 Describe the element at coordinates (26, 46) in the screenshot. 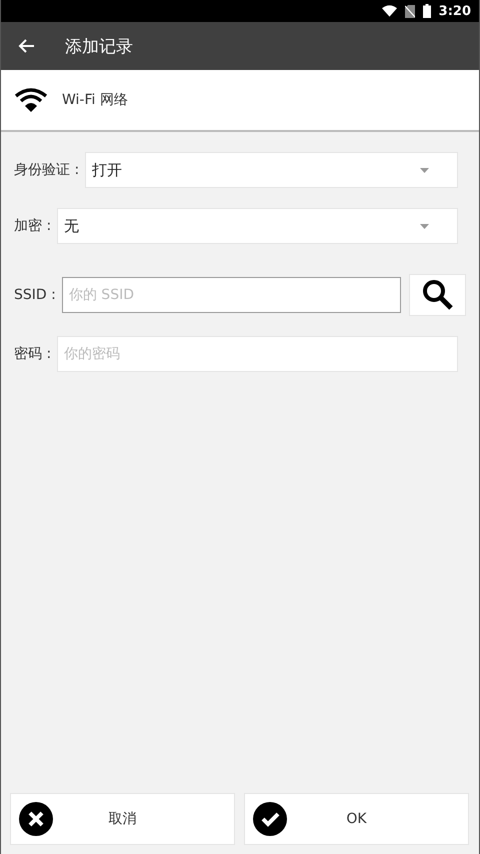

I see `back-arrow-icon` at that location.